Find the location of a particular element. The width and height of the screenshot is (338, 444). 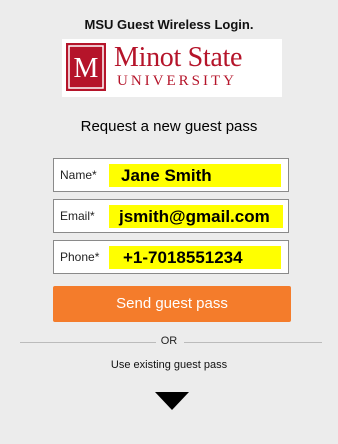

university-logo: M Minot State UNIVERSITY is located at coordinates (172, 68).